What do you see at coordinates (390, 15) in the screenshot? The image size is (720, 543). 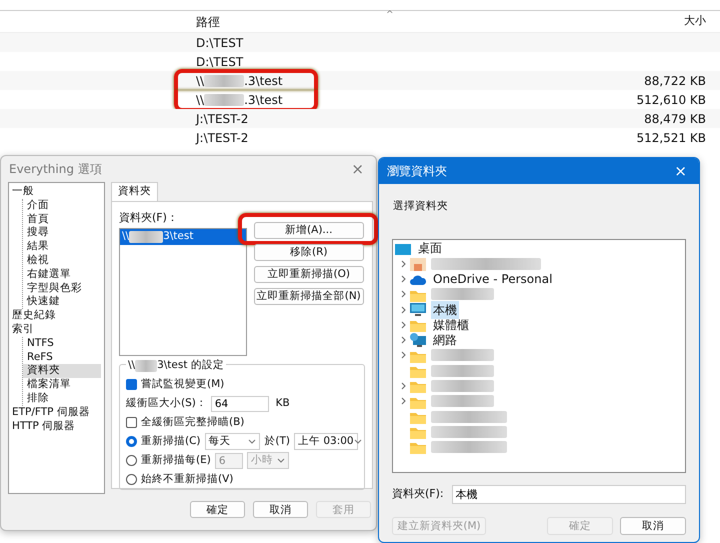 I see `sort-indicator: ^` at bounding box center [390, 15].